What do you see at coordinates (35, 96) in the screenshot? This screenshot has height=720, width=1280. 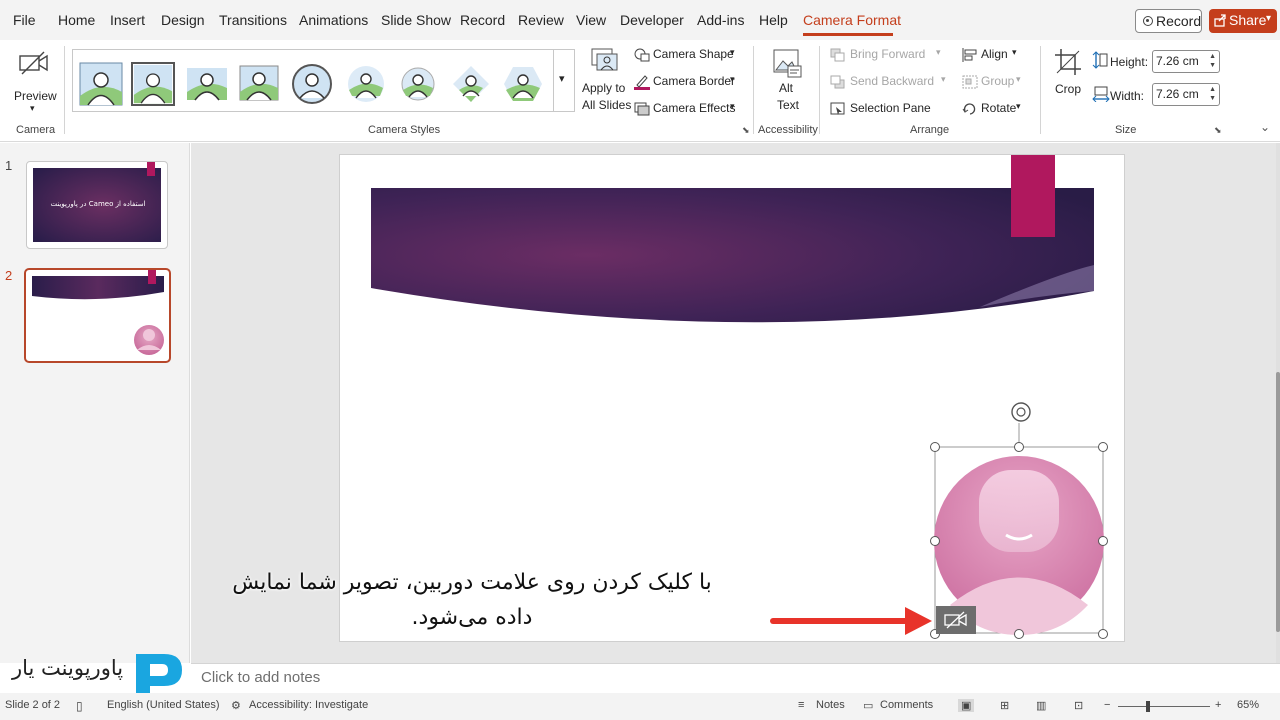 I see `preview-label: Preview` at bounding box center [35, 96].